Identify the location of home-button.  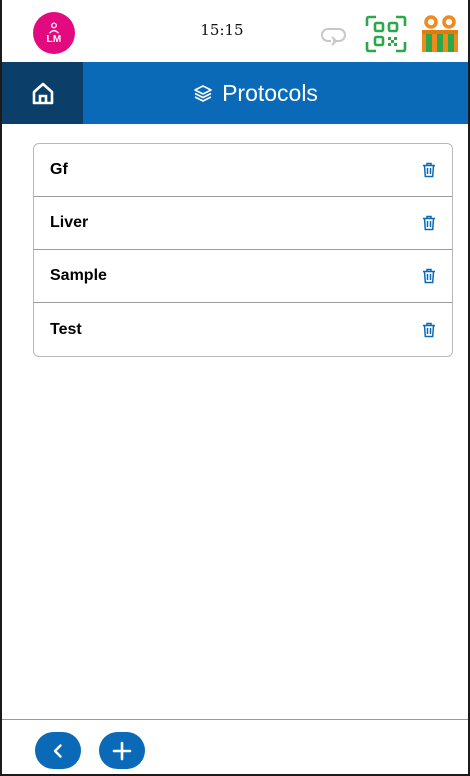
(42, 93).